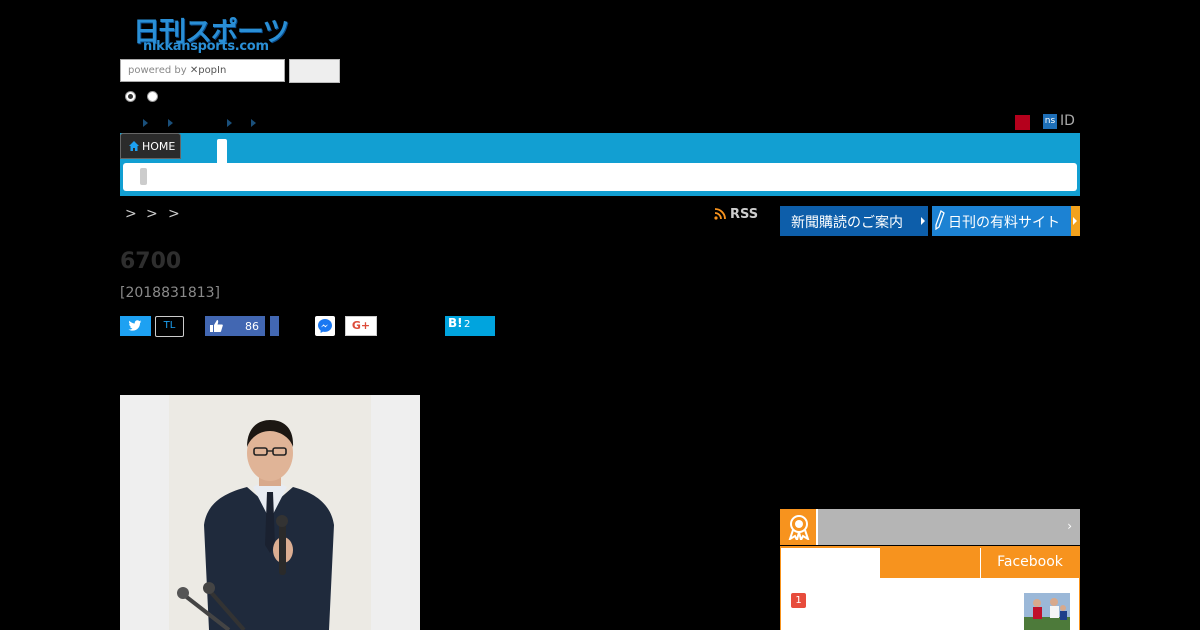  I want to click on paid-site-banner: 日刊の有料サイト, so click(1006, 221).